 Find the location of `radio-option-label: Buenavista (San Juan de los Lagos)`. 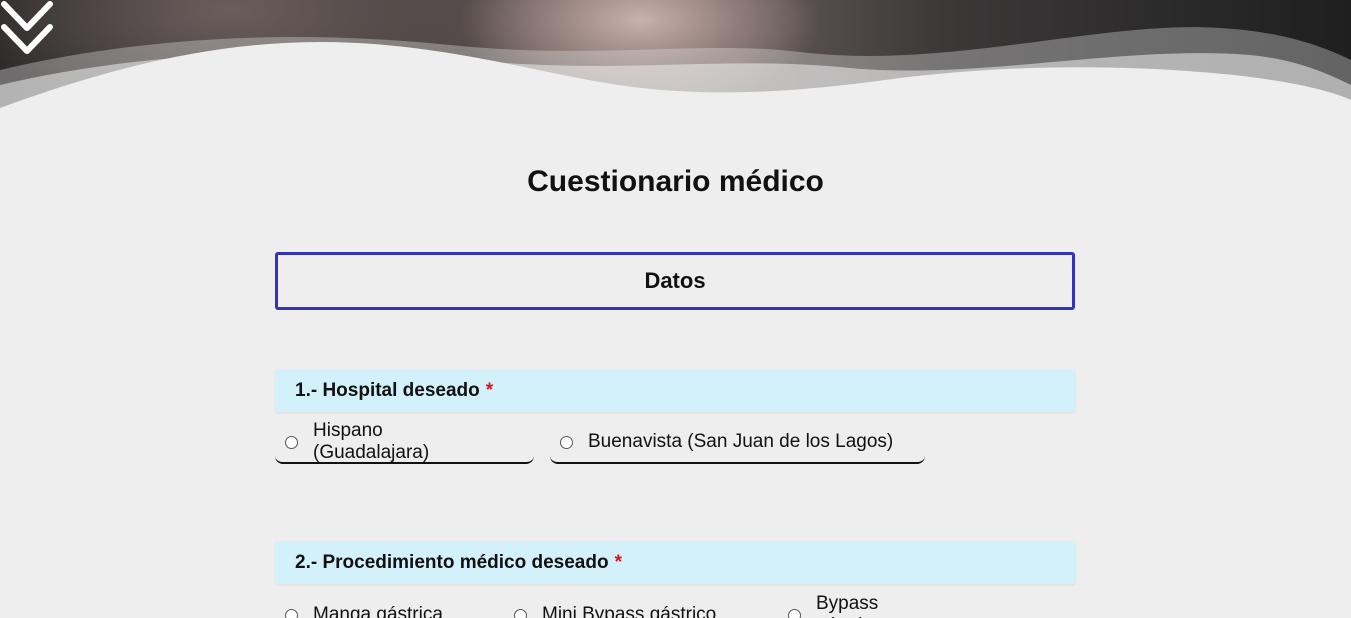

radio-option-label: Buenavista (San Juan de los Lagos) is located at coordinates (741, 441).